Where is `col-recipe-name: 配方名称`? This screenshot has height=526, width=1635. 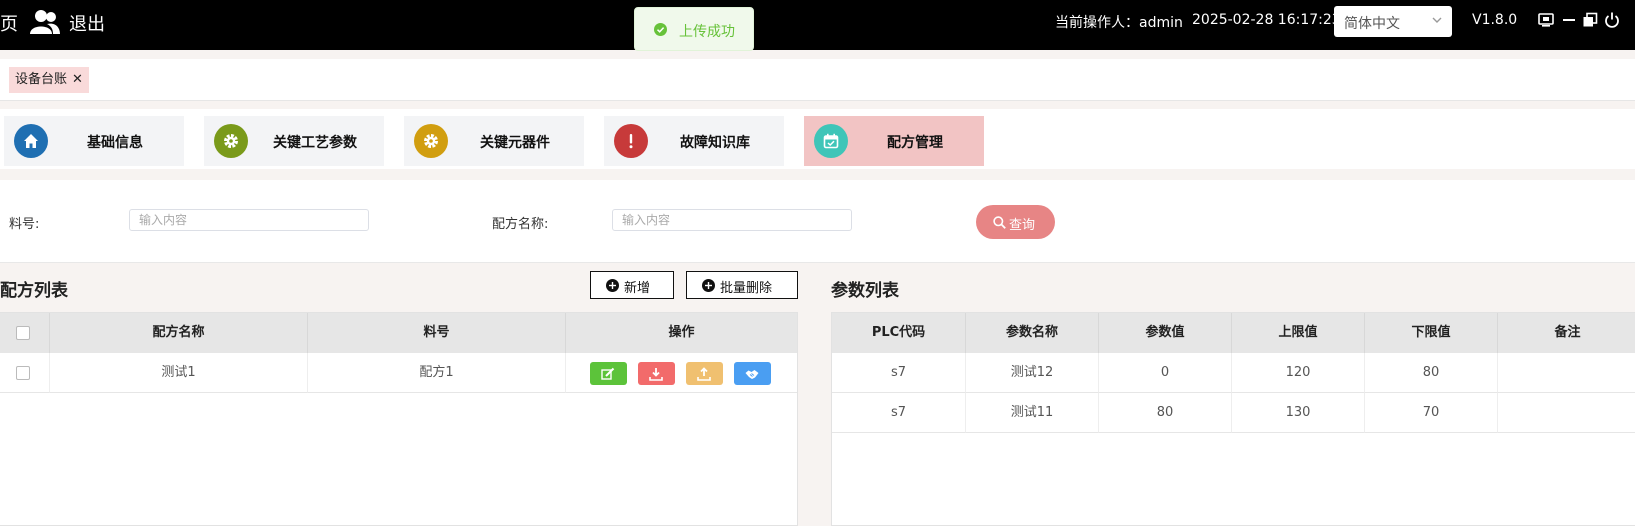 col-recipe-name: 配方名称 is located at coordinates (179, 333).